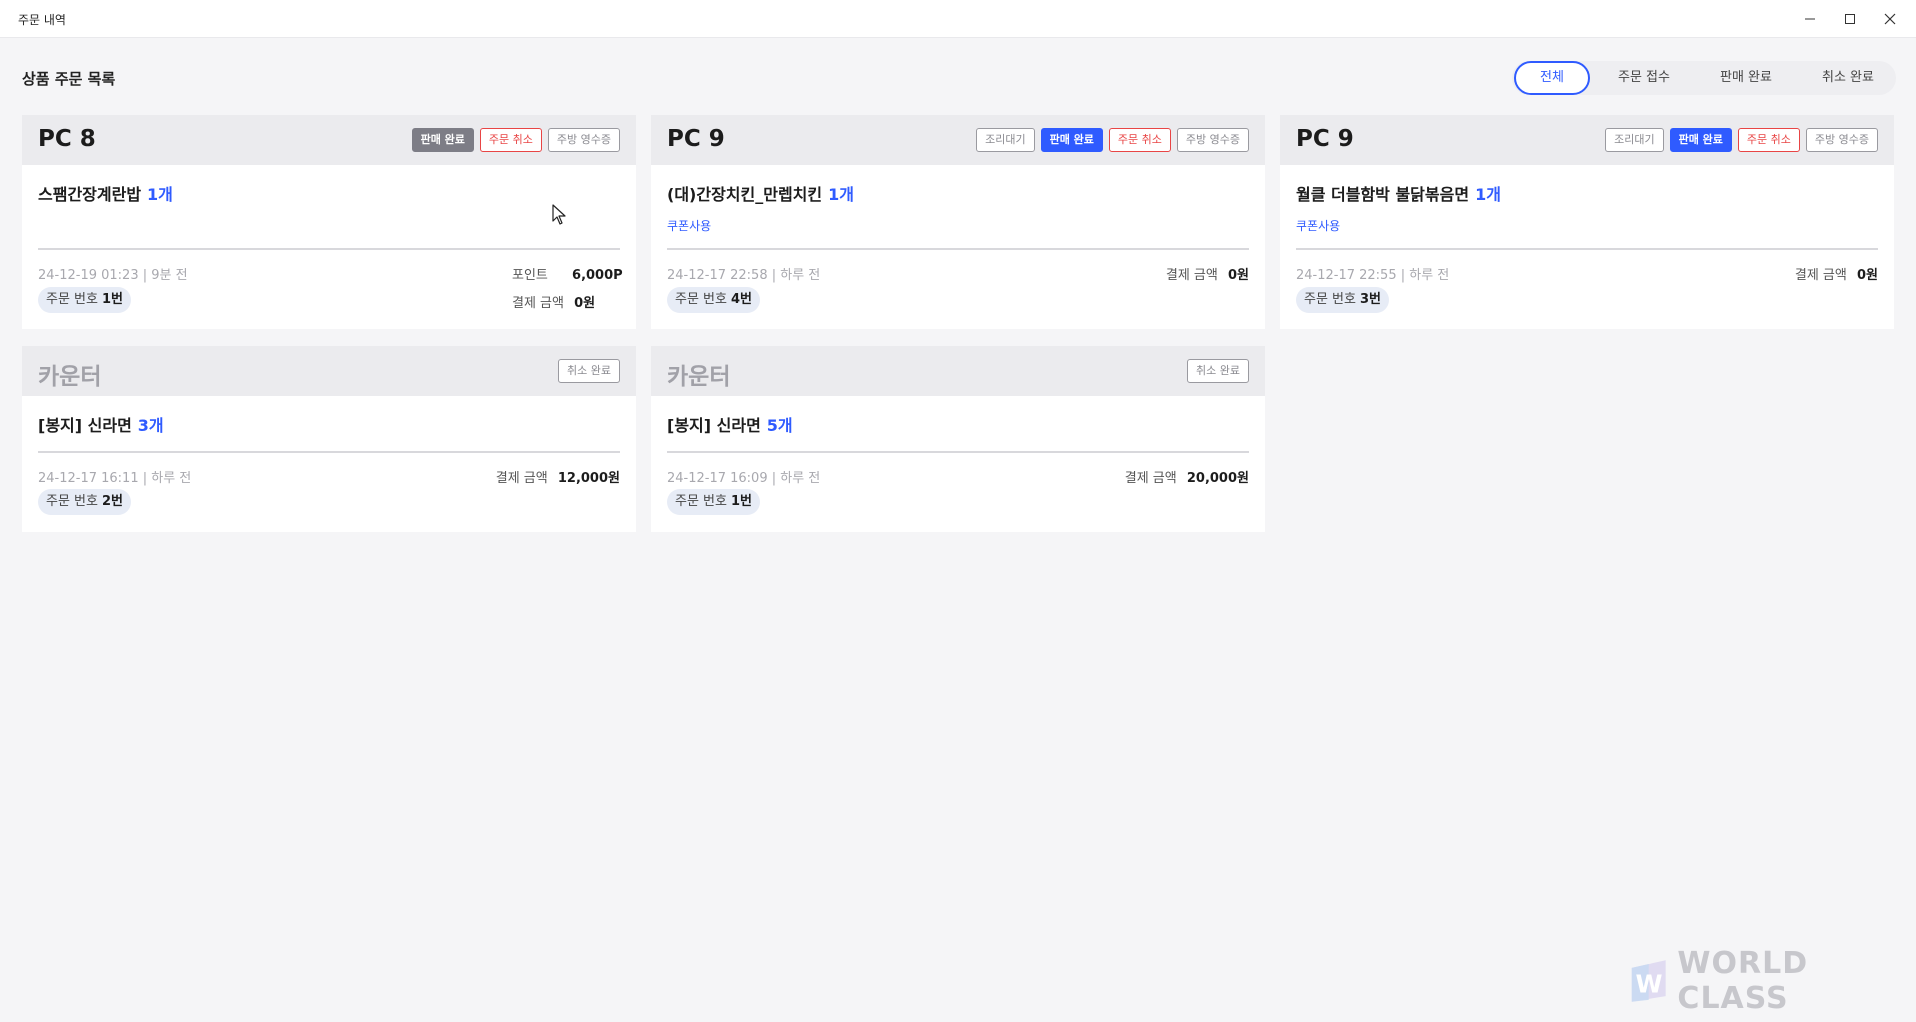 Image resolution: width=1916 pixels, height=1022 pixels. Describe the element at coordinates (1186, 478) in the screenshot. I see `payment-row: 결제 금액 20,000원` at that location.